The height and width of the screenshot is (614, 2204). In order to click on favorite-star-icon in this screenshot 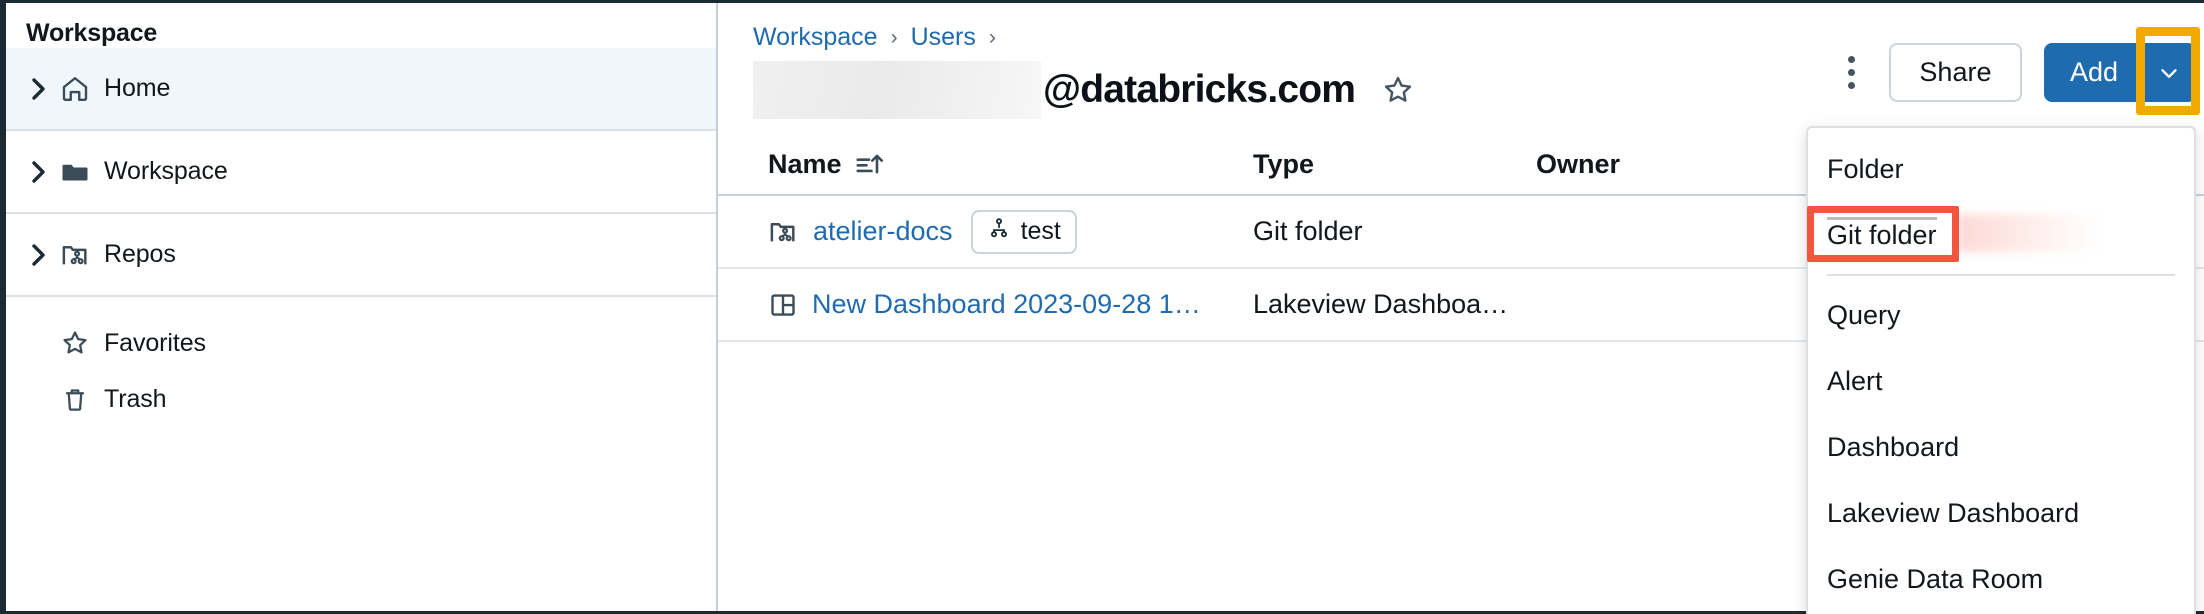, I will do `click(1398, 90)`.